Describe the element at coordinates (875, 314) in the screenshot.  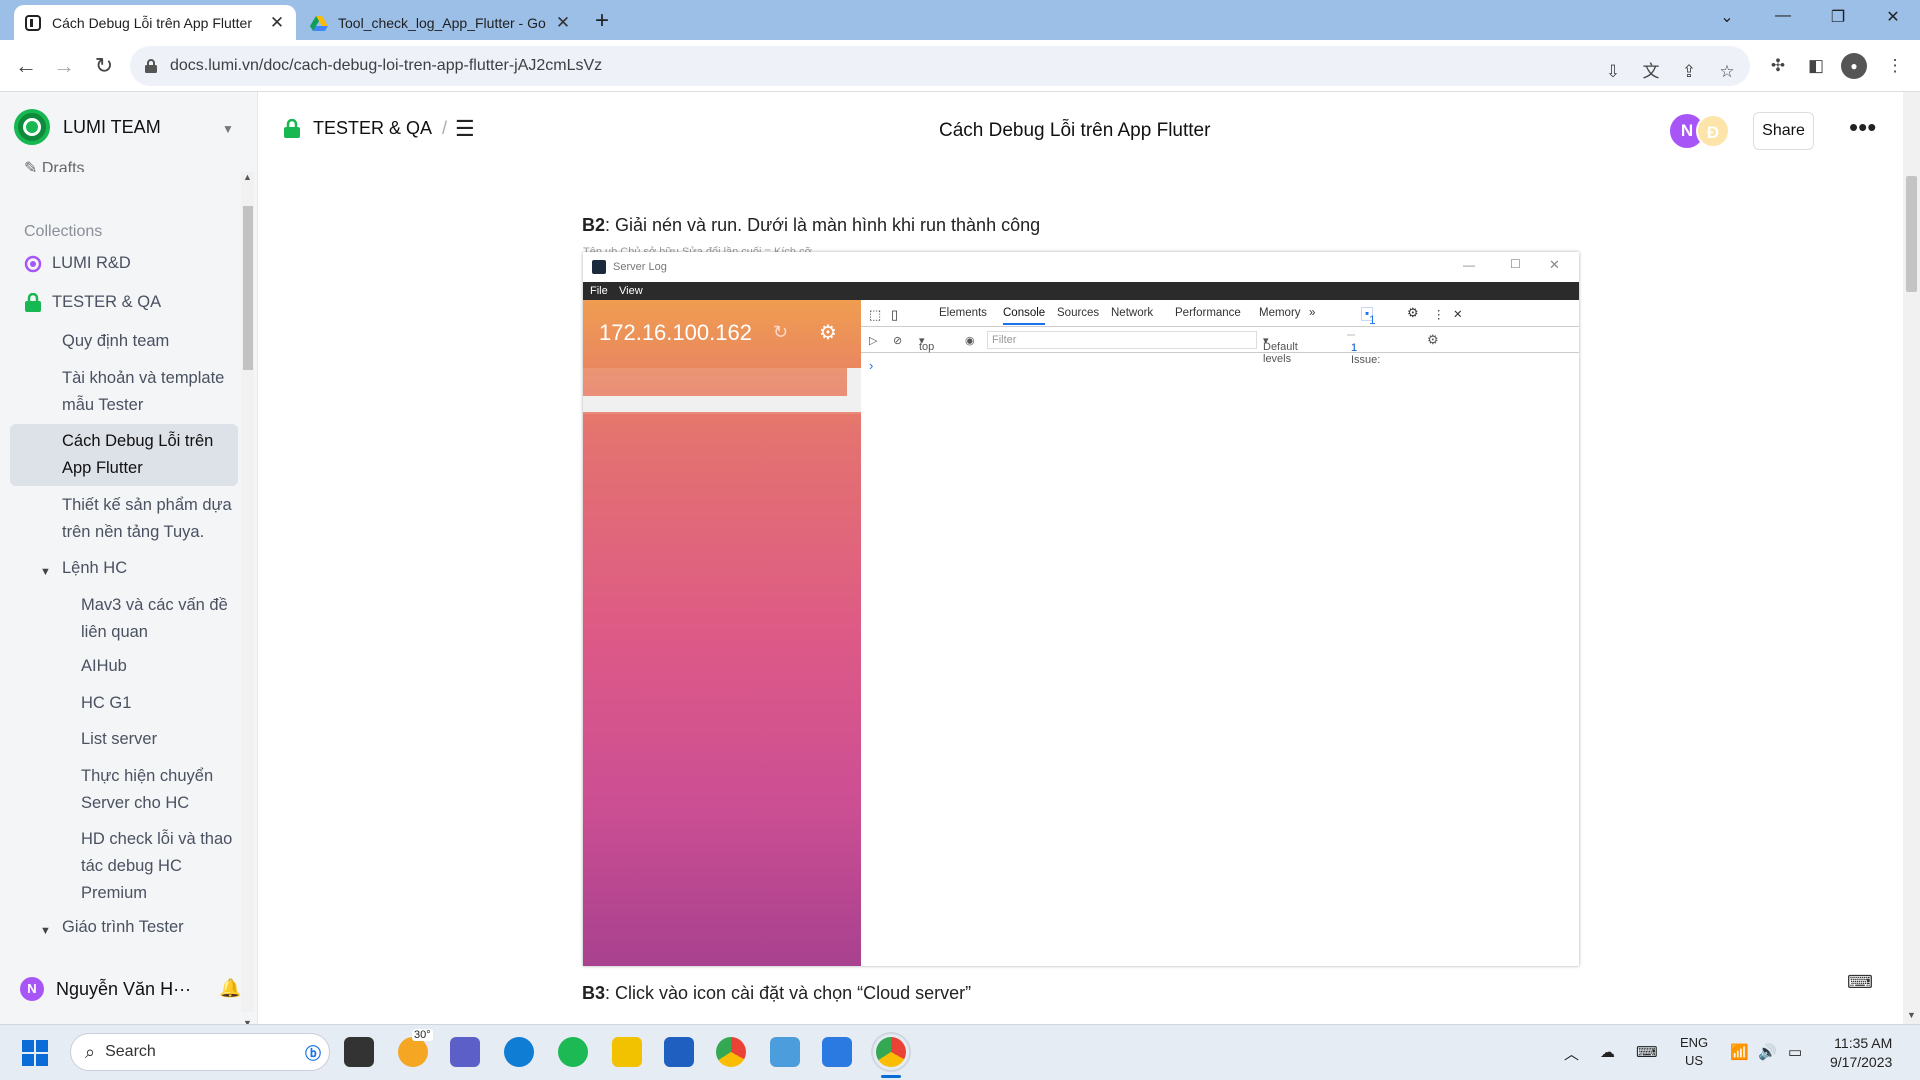
I see `inspect-icon: ⬚` at that location.